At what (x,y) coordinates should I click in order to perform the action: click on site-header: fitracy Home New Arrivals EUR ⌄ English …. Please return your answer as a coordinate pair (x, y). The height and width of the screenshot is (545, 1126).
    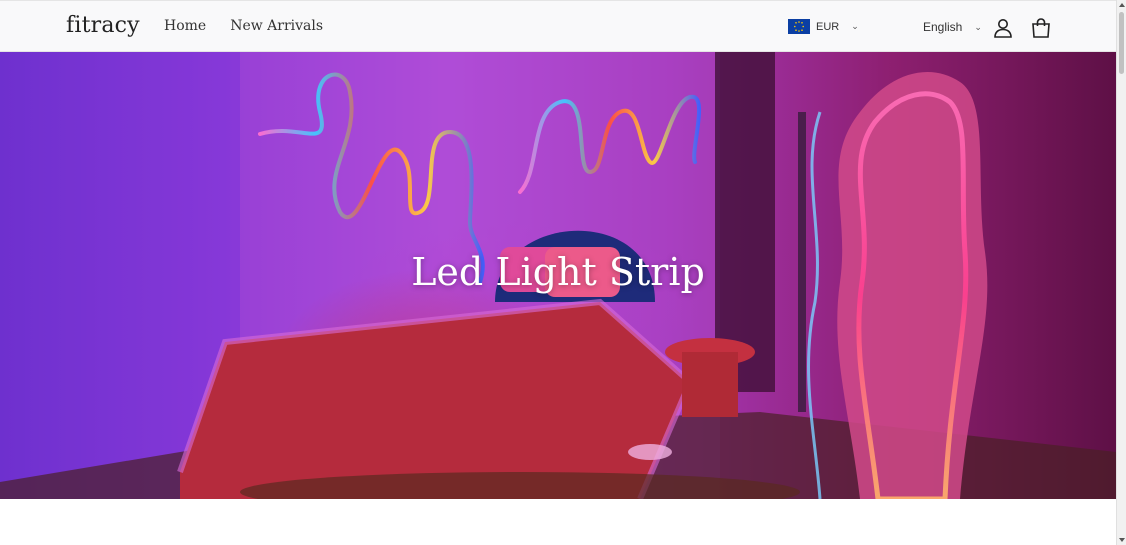
    Looking at the image, I should click on (558, 26).